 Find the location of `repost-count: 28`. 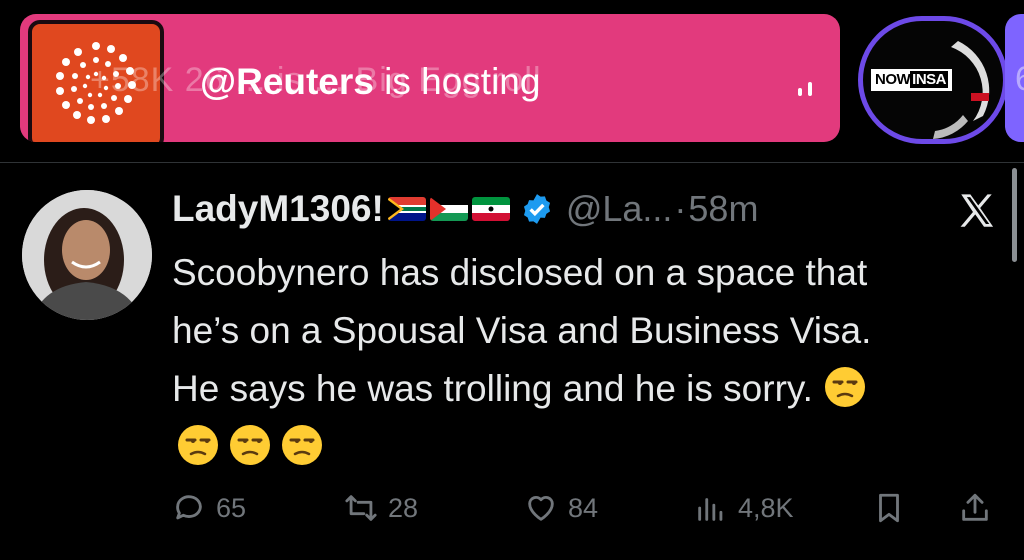

repost-count: 28 is located at coordinates (403, 507).